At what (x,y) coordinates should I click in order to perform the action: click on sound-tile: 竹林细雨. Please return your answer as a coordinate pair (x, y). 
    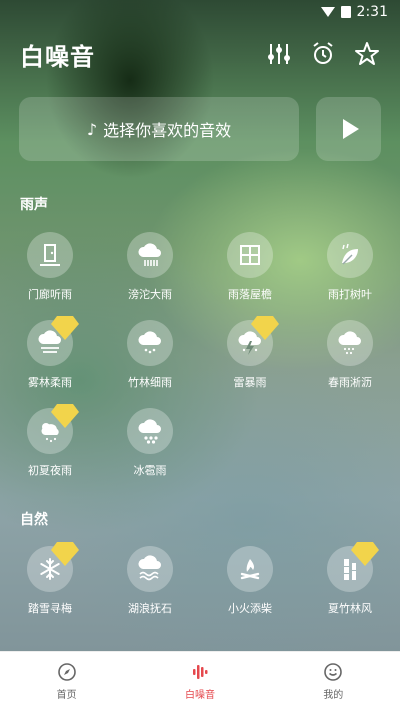
    Looking at the image, I should click on (150, 355).